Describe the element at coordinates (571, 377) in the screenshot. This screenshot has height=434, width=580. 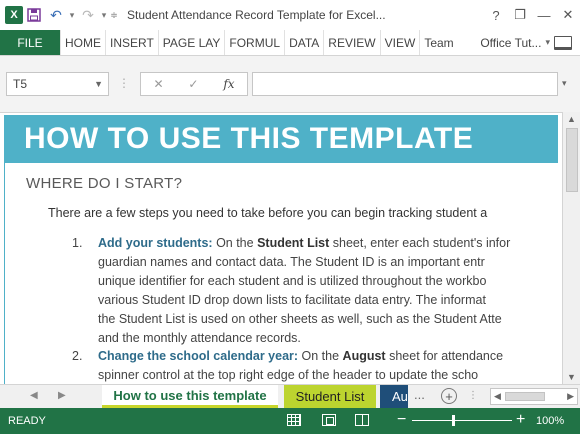
I see `scroll-down-icon: ▼` at that location.